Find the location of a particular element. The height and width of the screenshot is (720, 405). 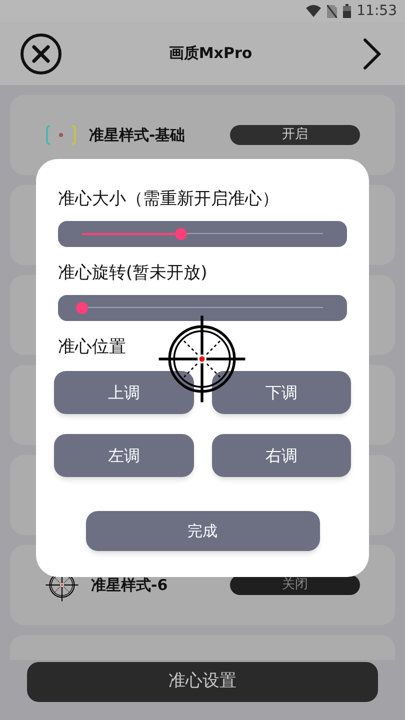

adjust-button: 左调 is located at coordinates (124, 455).